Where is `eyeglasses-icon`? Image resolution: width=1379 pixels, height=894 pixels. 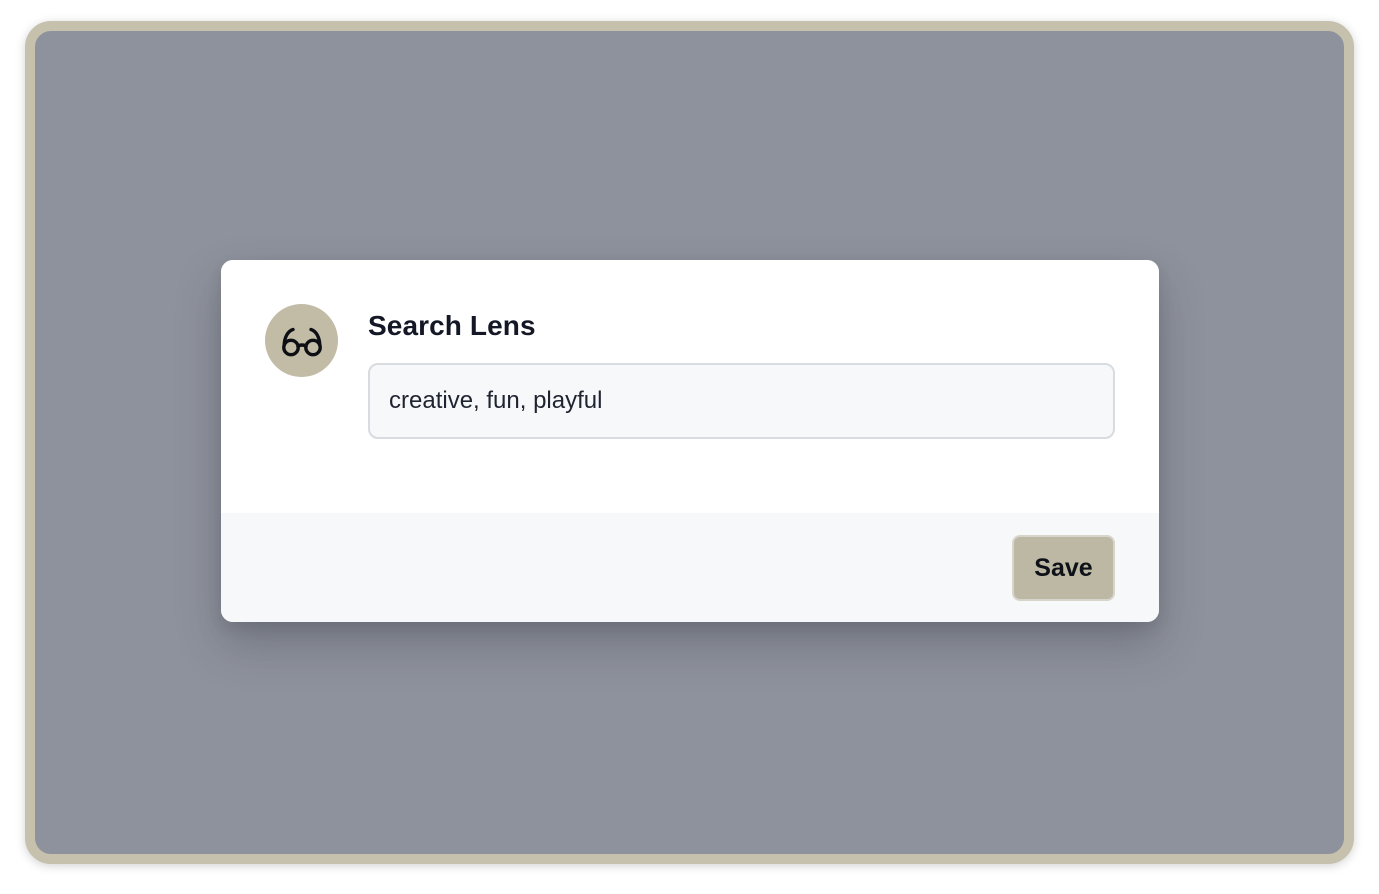
eyeglasses-icon is located at coordinates (301, 341).